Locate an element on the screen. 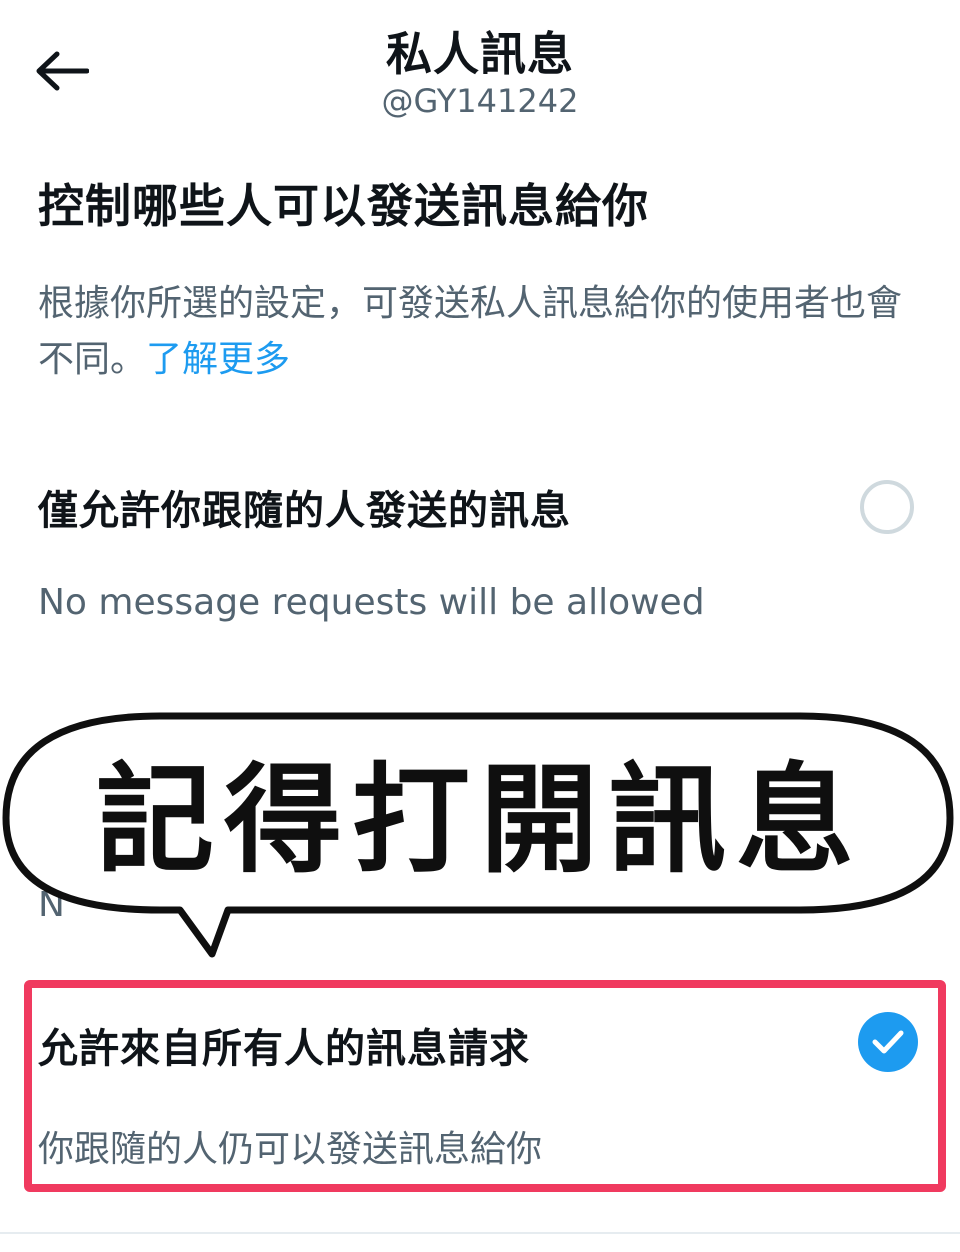 The height and width of the screenshot is (1252, 960). section-heading: 控制哪些人可以發送訊息給你 is located at coordinates (343, 206).